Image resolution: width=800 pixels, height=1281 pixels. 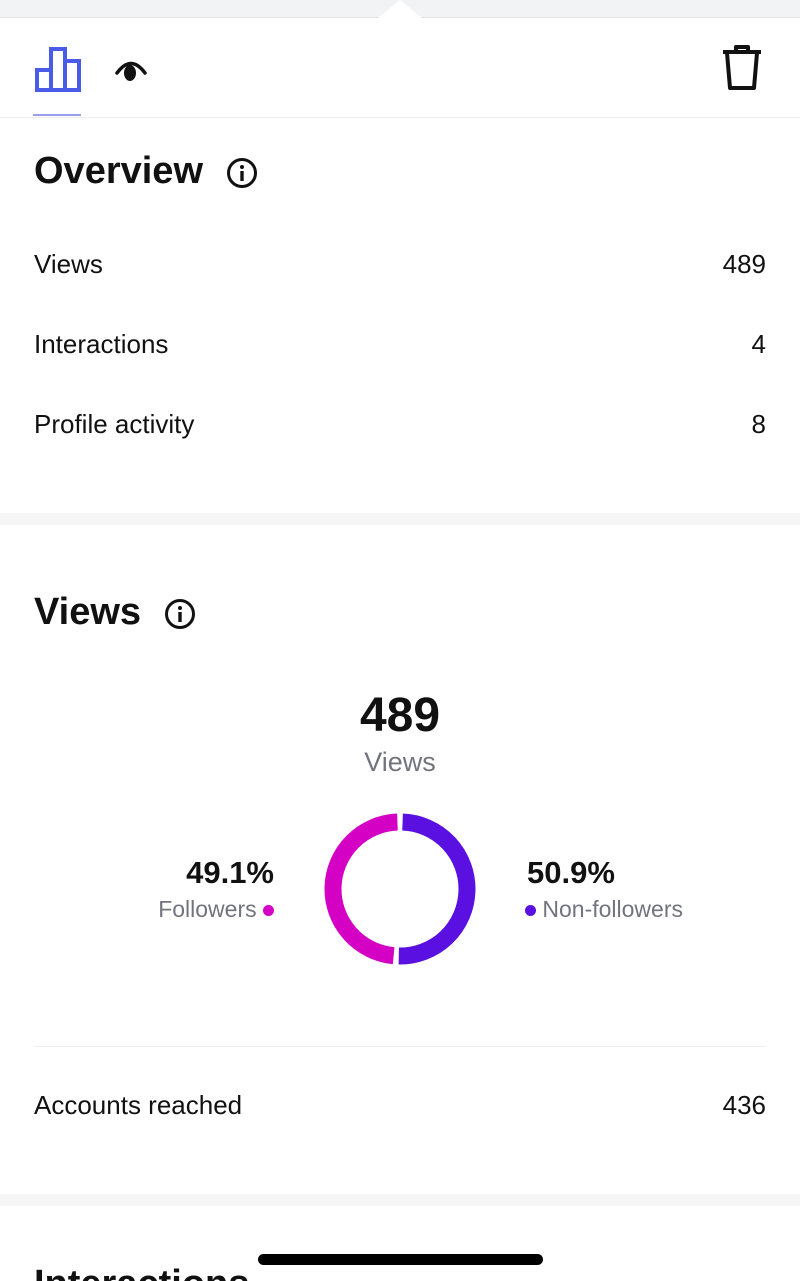 What do you see at coordinates (400, 1105) in the screenshot?
I see `accounts-reached-row: Accounts reached 436` at bounding box center [400, 1105].